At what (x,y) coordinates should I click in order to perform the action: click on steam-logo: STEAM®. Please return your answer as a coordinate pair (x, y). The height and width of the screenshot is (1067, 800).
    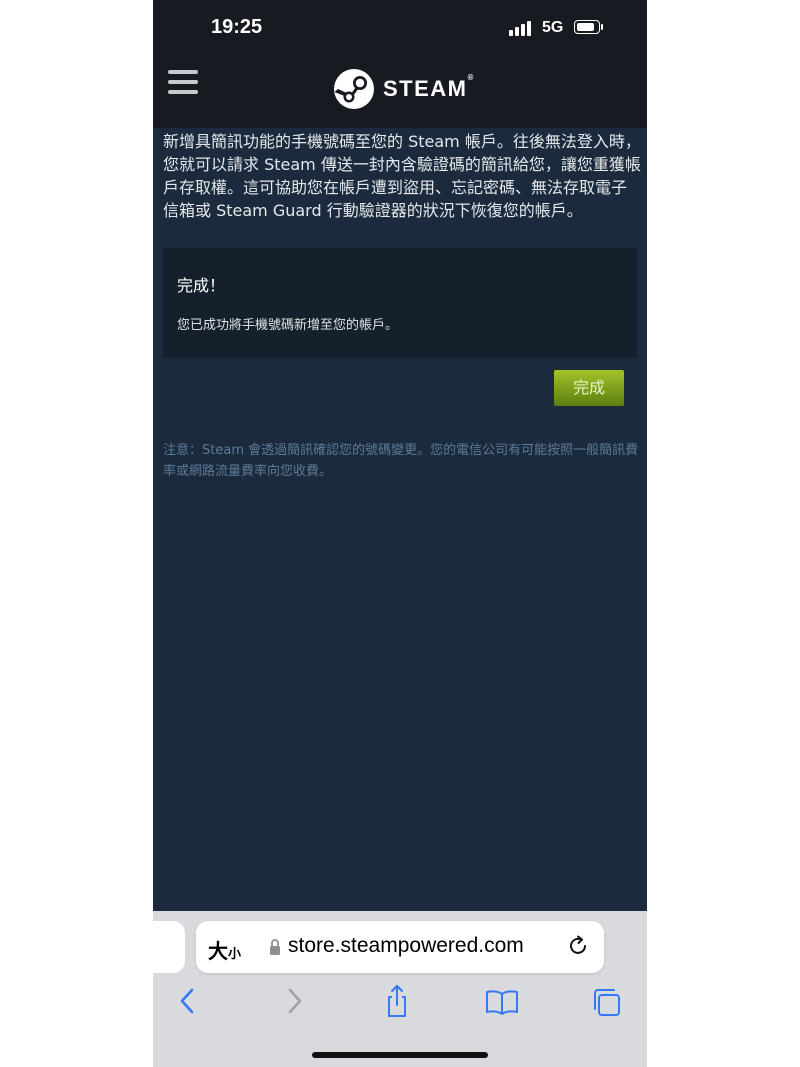
    Looking at the image, I should click on (404, 89).